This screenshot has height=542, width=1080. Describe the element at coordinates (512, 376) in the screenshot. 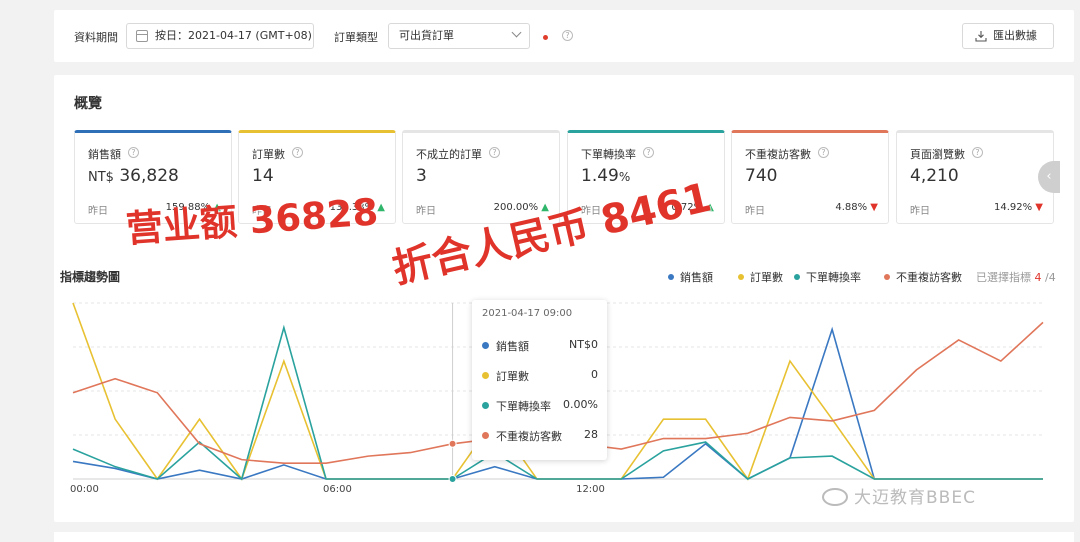

I see `tooltip-label: 訂單數` at that location.